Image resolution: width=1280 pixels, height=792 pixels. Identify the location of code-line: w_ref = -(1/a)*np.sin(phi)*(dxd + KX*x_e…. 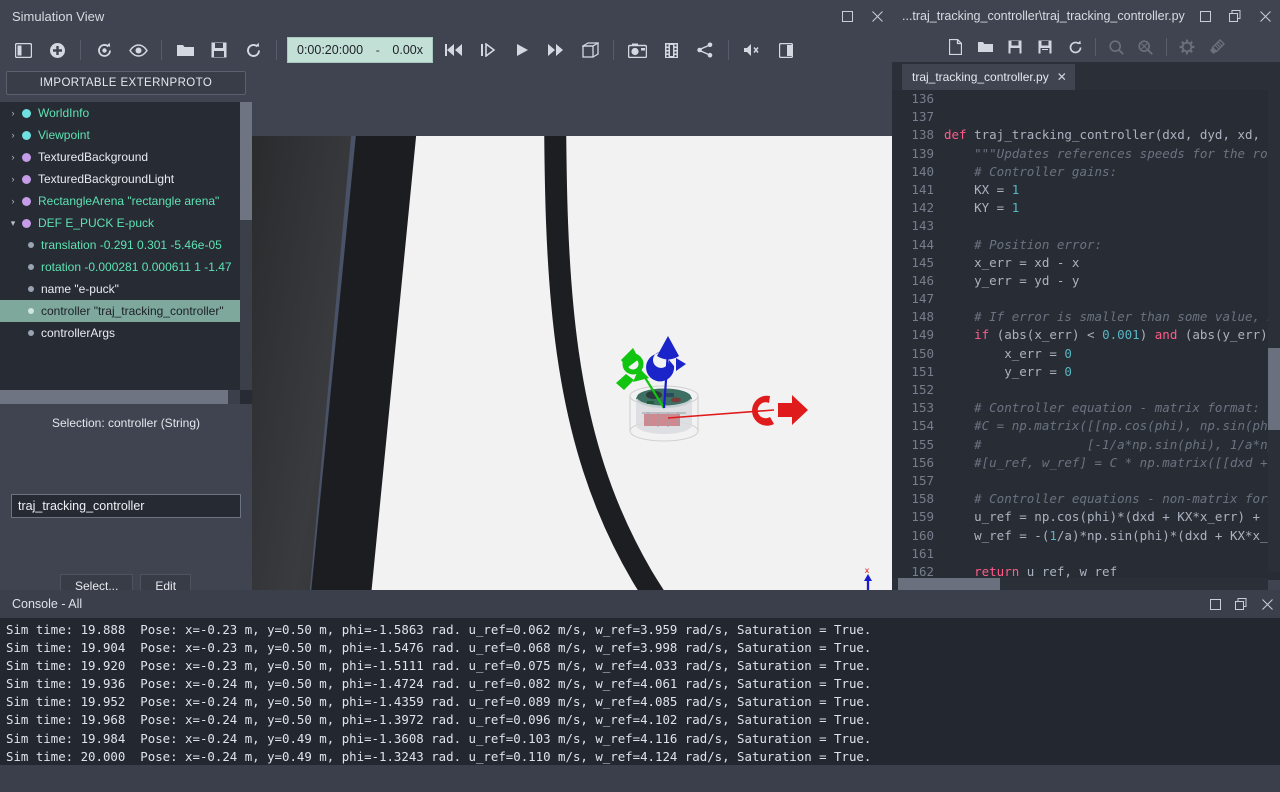
(1112, 536).